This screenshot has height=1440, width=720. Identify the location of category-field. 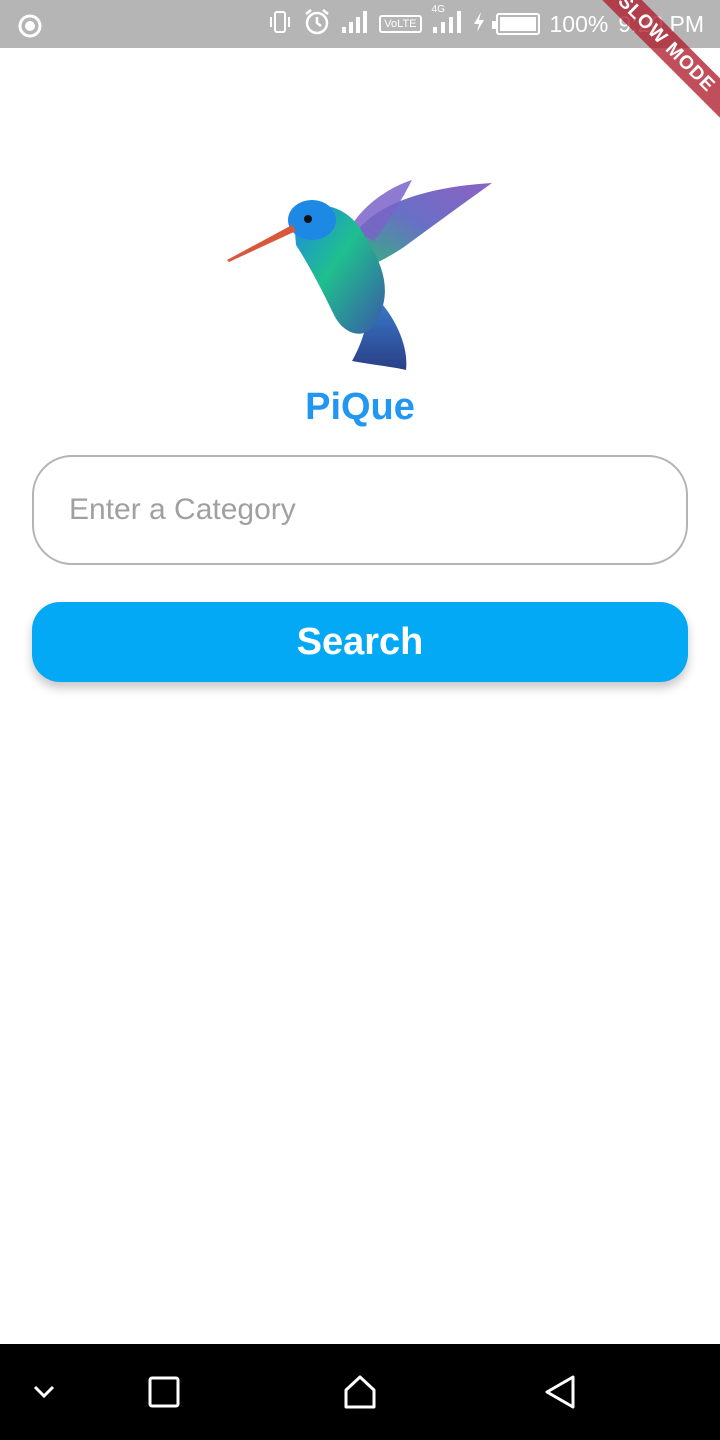
(360, 510).